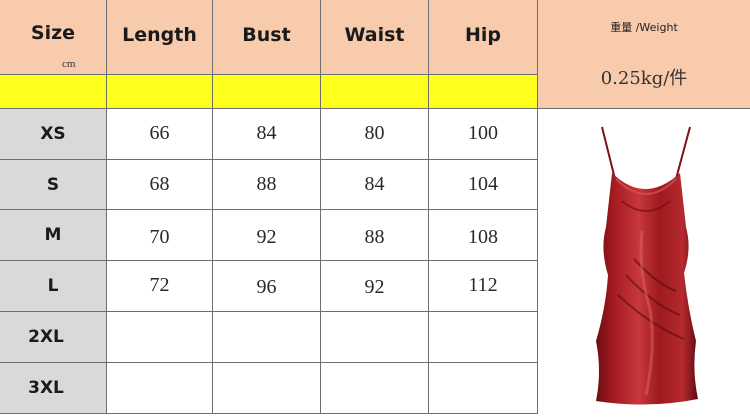 The height and width of the screenshot is (418, 750). Describe the element at coordinates (644, 54) in the screenshot. I see `weight-cell: 重量 /Weight 0.25kg/件` at that location.